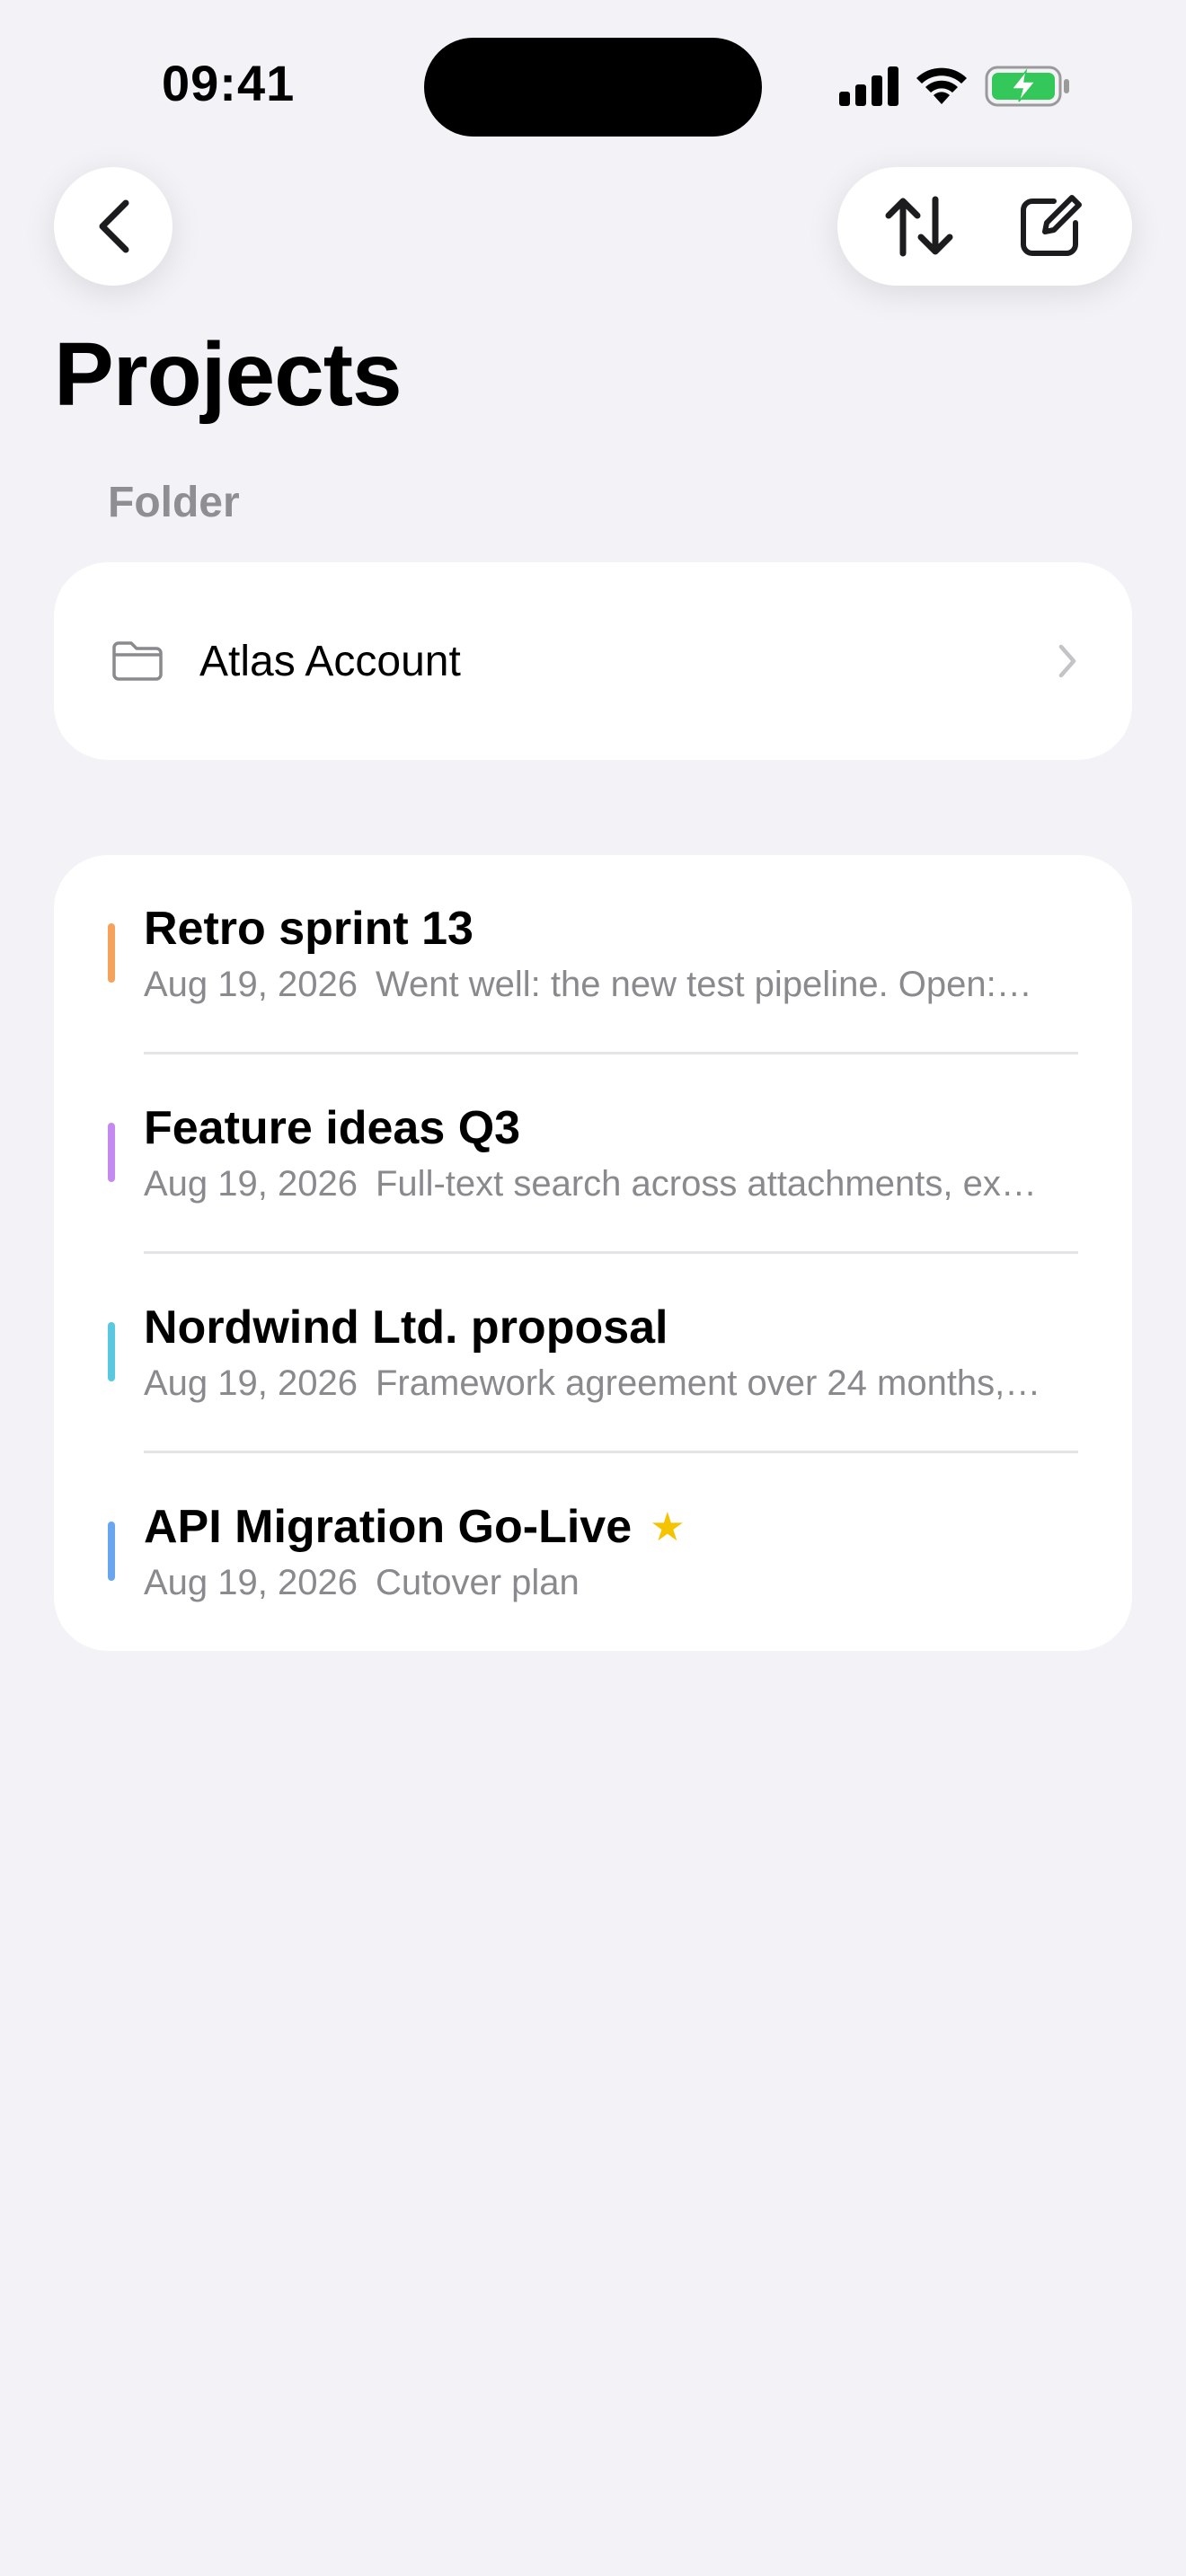 Image resolution: width=1186 pixels, height=2576 pixels. Describe the element at coordinates (984, 226) in the screenshot. I see `toolbar-actions` at that location.